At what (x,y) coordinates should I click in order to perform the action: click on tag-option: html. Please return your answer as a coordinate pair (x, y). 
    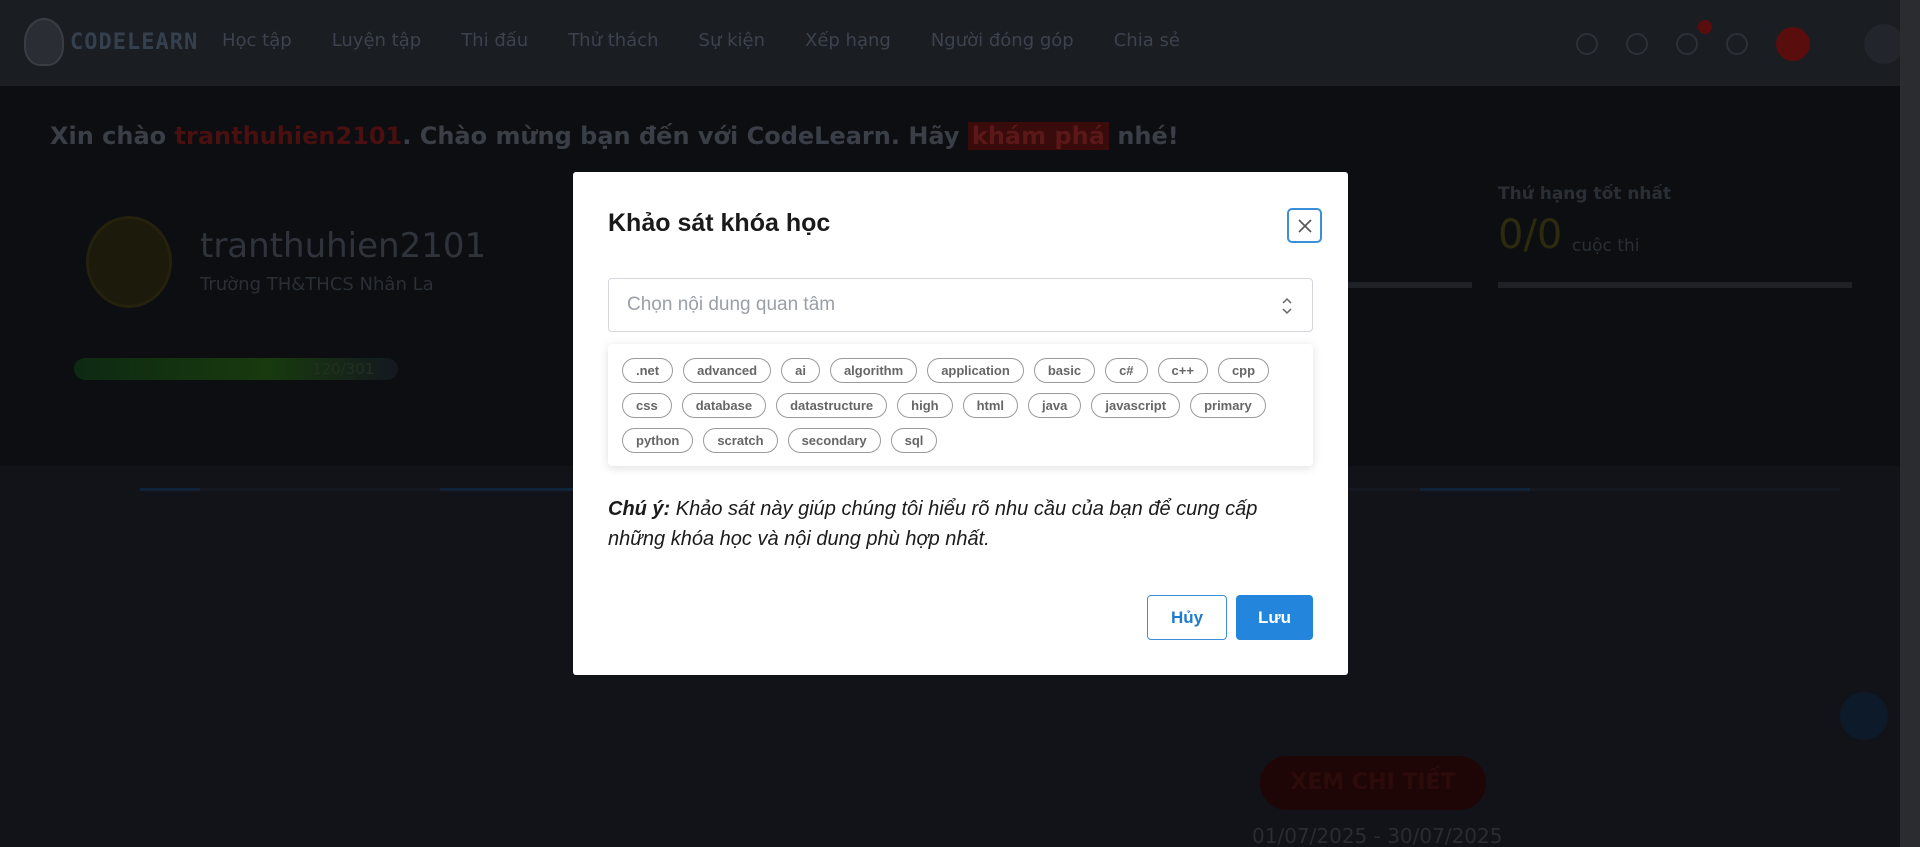
    Looking at the image, I should click on (990, 405).